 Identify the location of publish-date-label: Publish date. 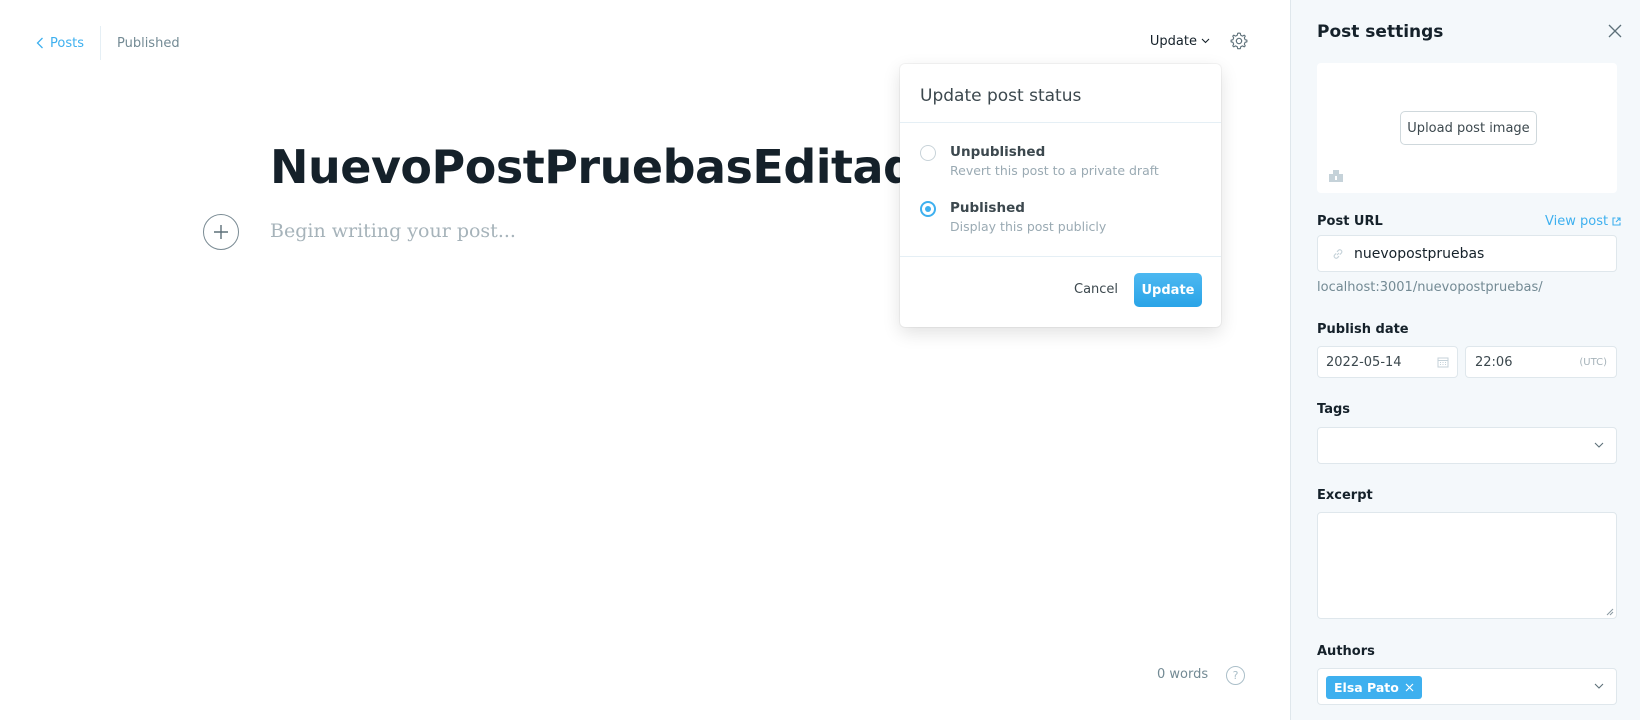
(1363, 329).